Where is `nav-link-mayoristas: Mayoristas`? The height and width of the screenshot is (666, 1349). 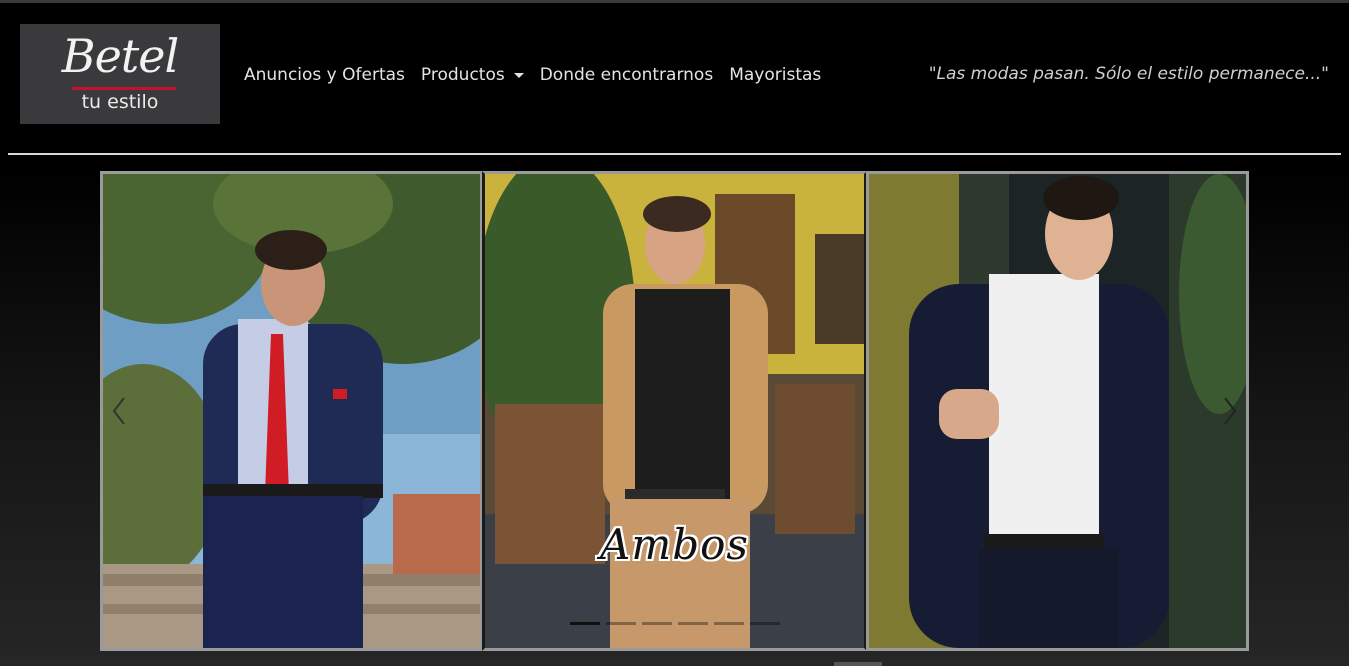
nav-link-mayoristas: Mayoristas is located at coordinates (775, 75).